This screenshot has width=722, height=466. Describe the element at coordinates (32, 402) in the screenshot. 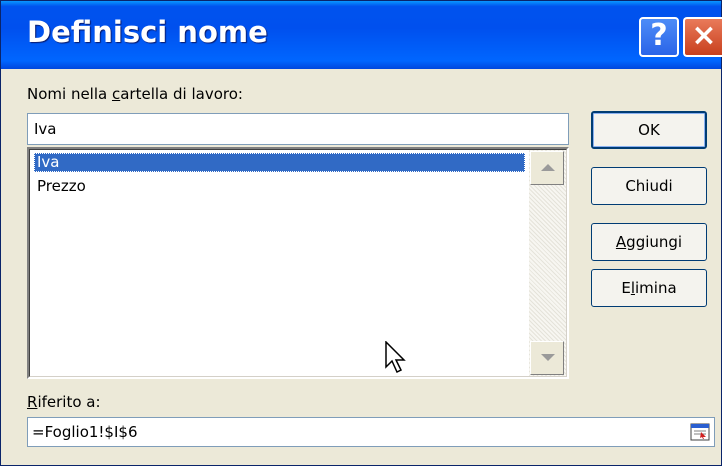

I see `ref-label-accel: R` at that location.